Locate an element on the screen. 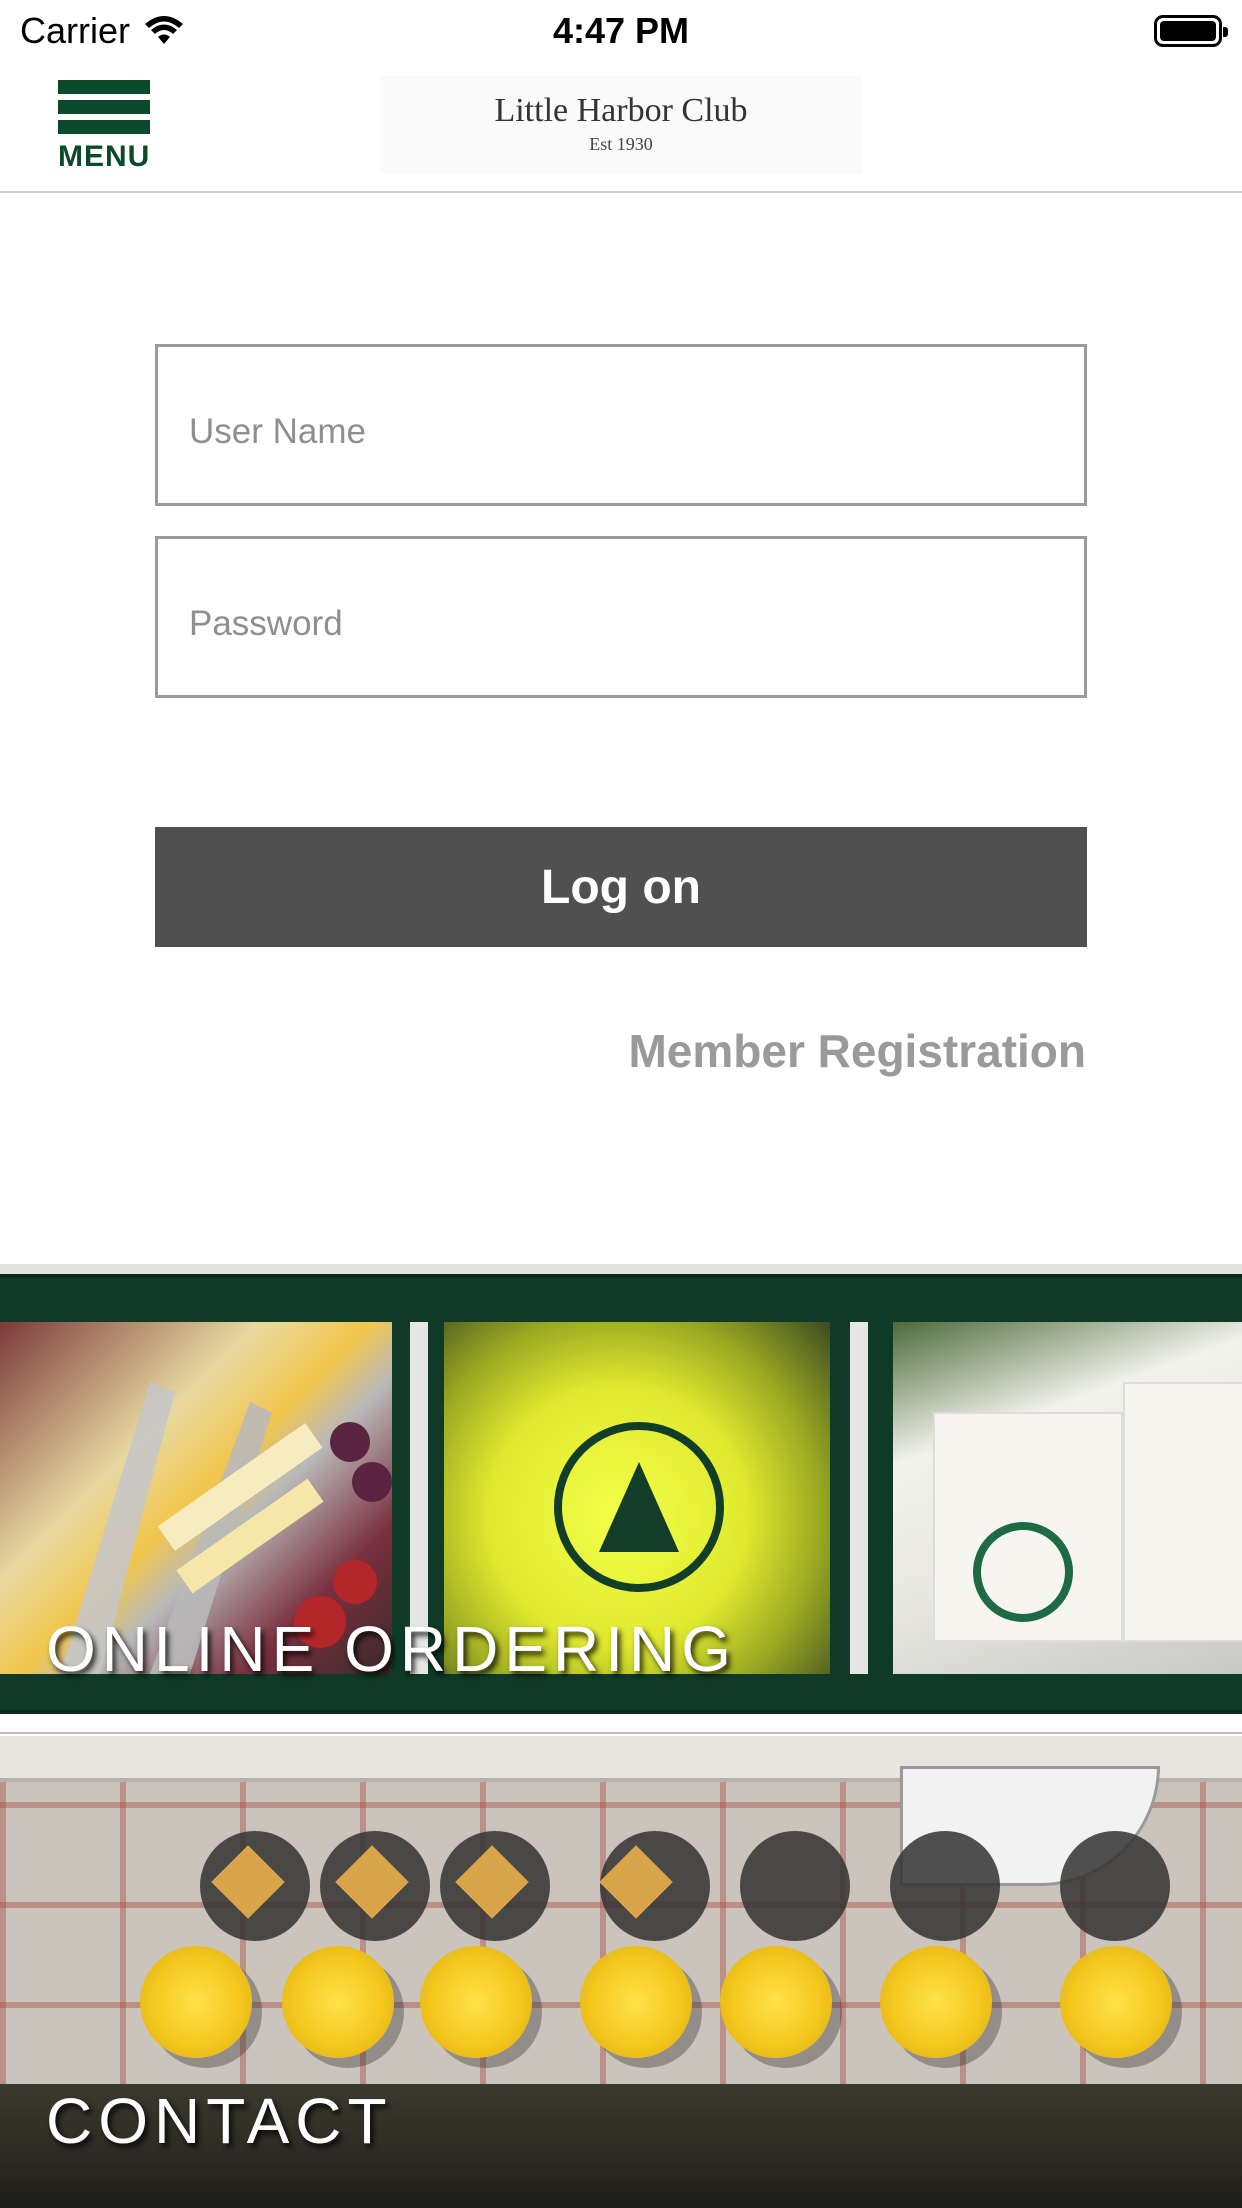 Image resolution: width=1242 pixels, height=2208 pixels. logo-title: Little Harbor Club is located at coordinates (621, 110).